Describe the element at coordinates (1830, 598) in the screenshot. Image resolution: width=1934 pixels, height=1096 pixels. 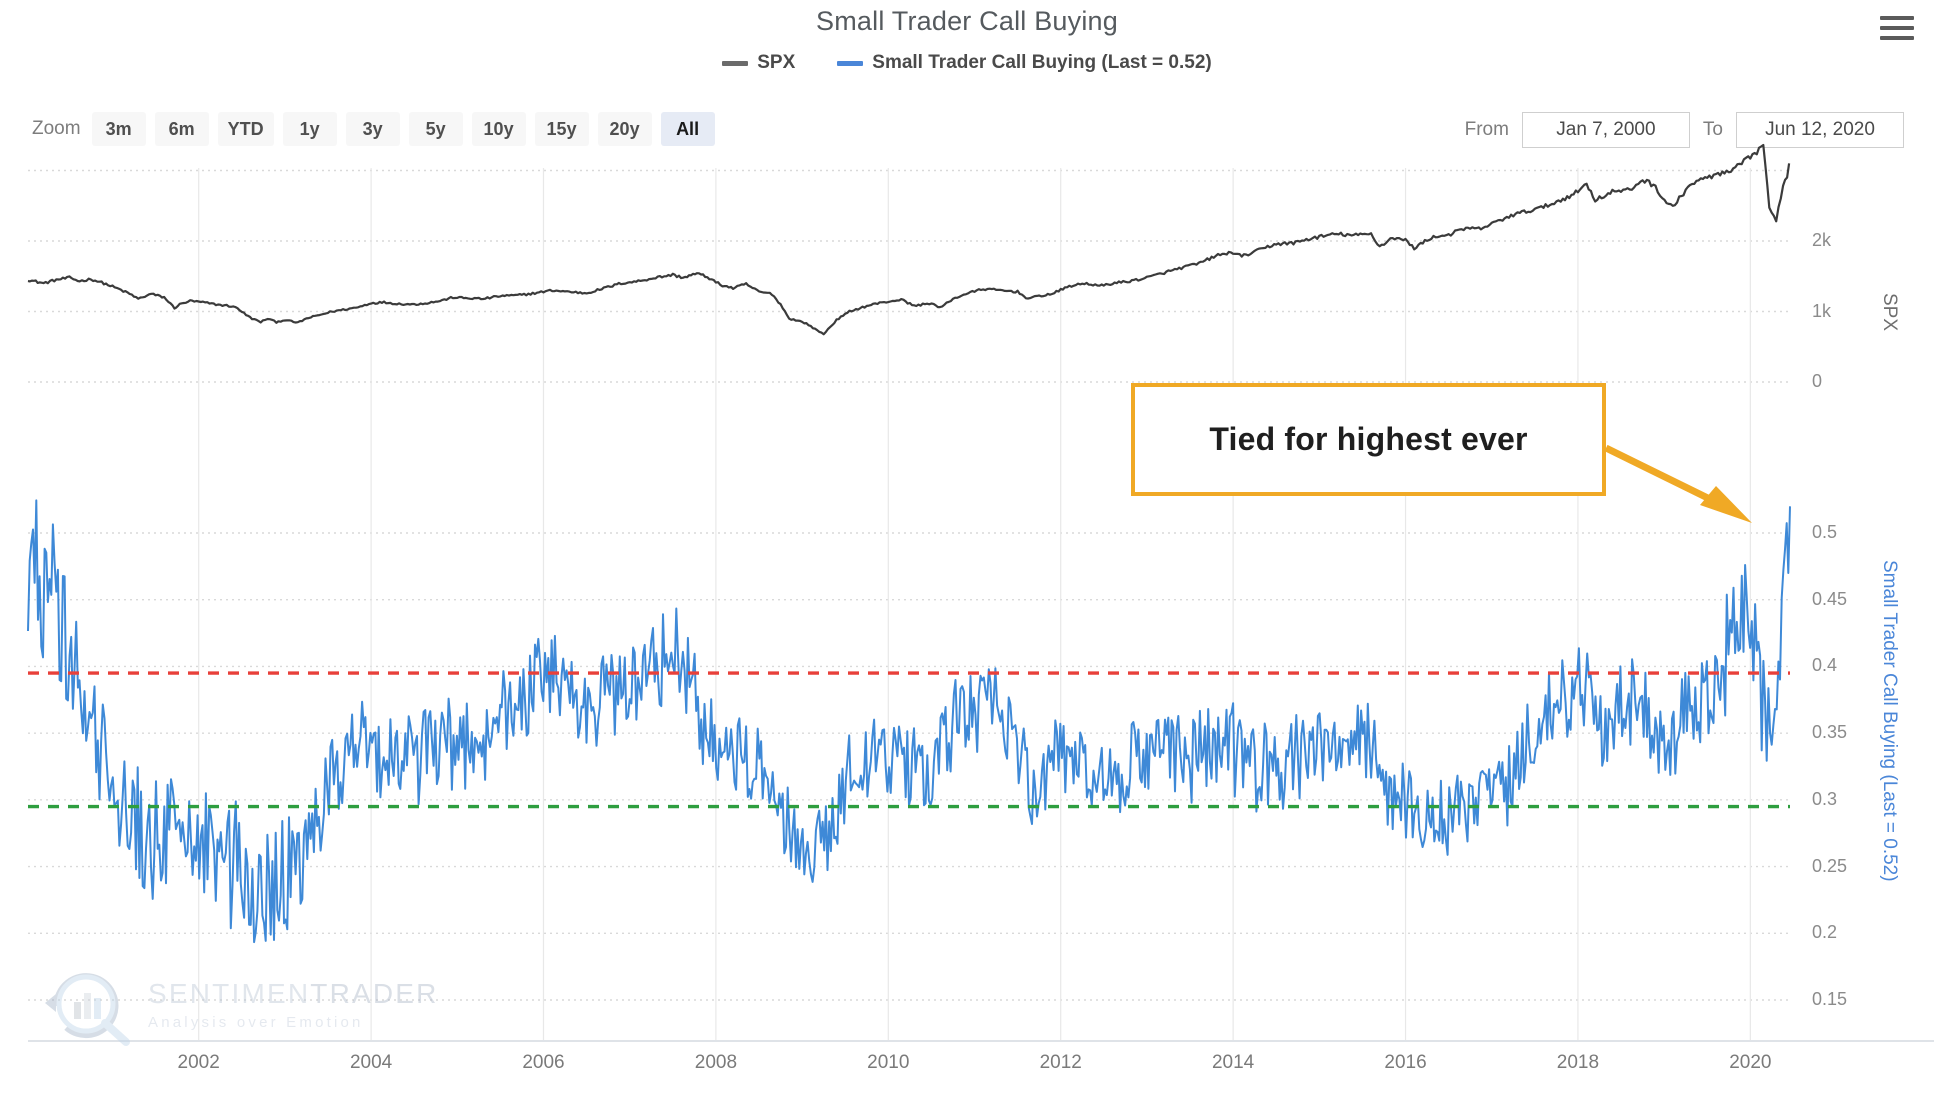
I see `small-trader-call-buying-ytick-label: 0.45` at that location.